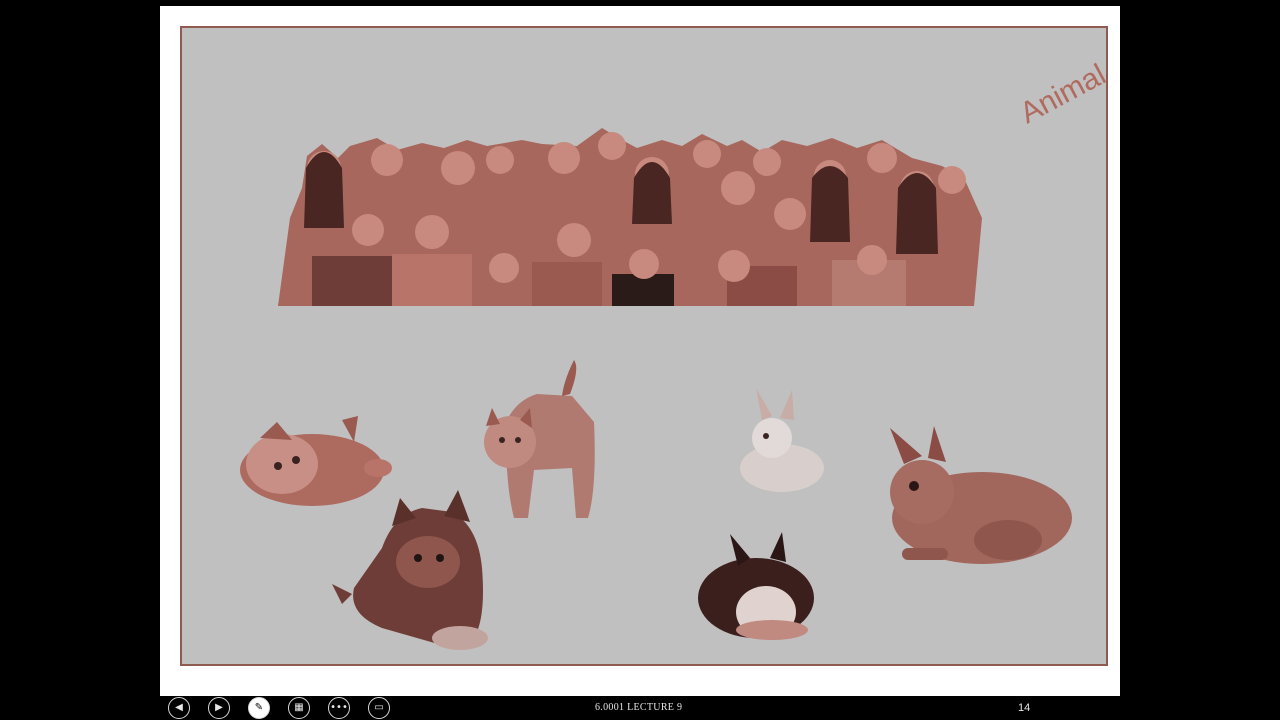  I want to click on more-options-button: •••, so click(339, 708).